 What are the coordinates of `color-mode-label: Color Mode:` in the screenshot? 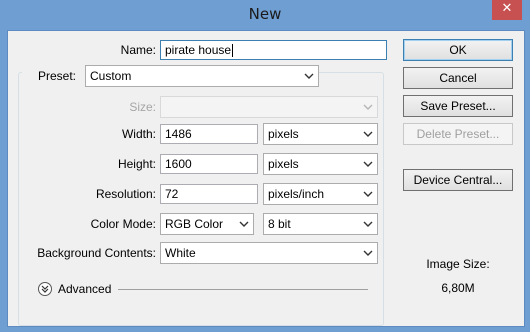 It's located at (123, 224).